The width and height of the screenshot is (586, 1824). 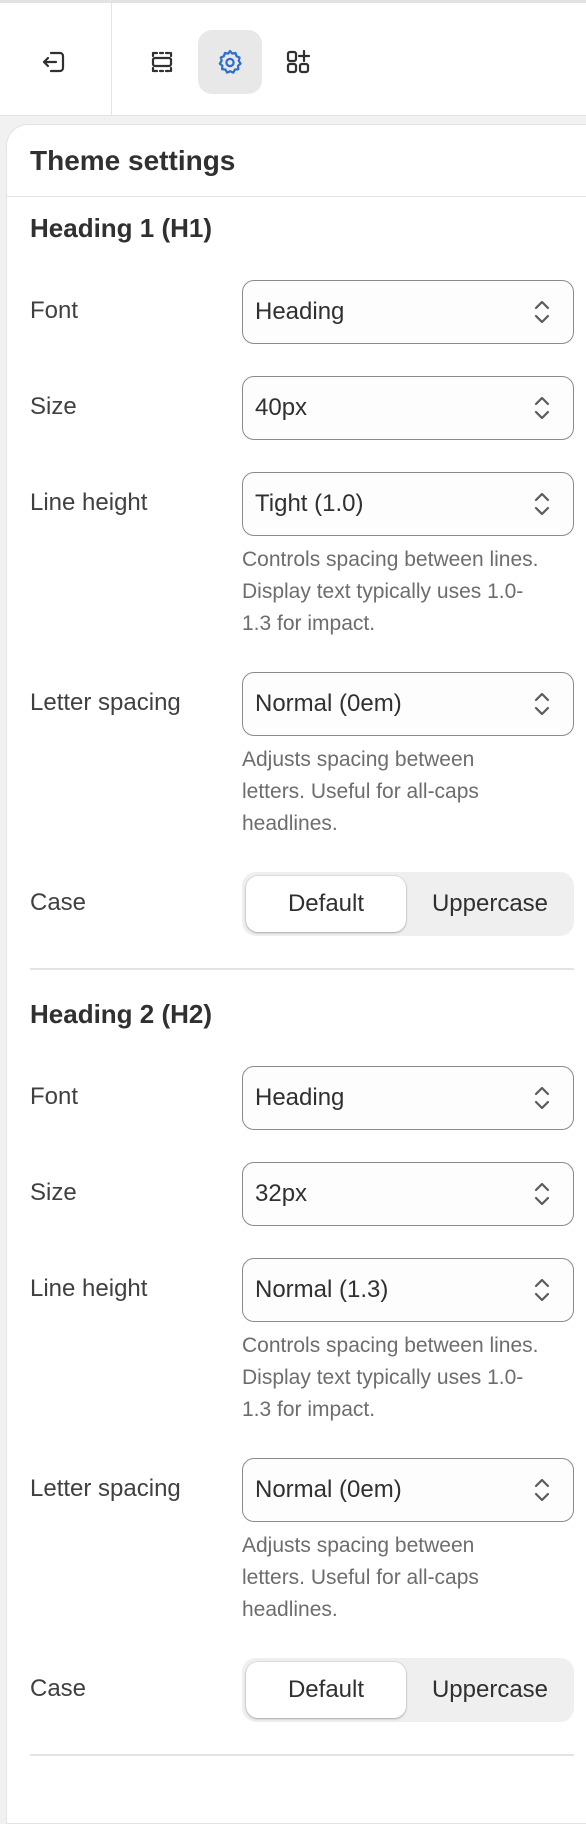 I want to click on apps-button, so click(x=298, y=62).